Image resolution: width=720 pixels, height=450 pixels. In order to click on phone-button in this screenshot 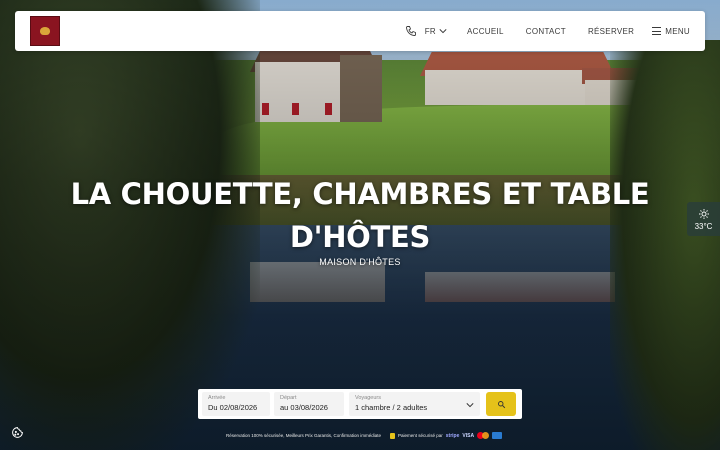, I will do `click(415, 31)`.